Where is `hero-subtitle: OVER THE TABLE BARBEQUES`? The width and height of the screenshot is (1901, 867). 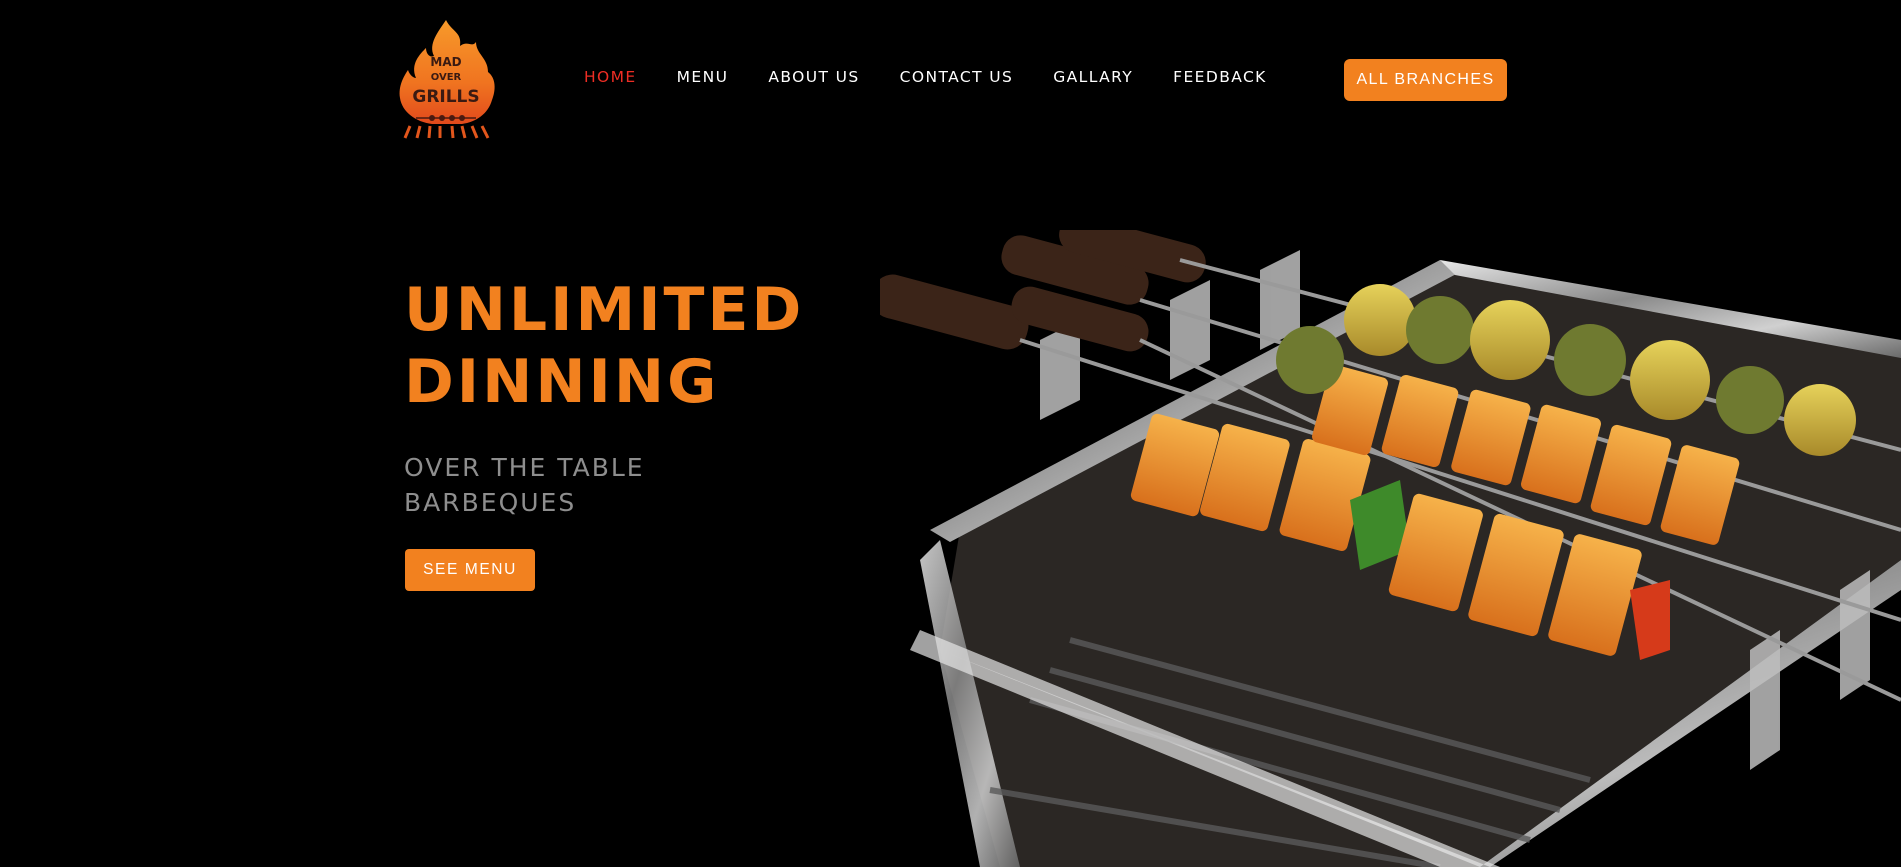 hero-subtitle: OVER THE TABLE BARBEQUES is located at coordinates (524, 485).